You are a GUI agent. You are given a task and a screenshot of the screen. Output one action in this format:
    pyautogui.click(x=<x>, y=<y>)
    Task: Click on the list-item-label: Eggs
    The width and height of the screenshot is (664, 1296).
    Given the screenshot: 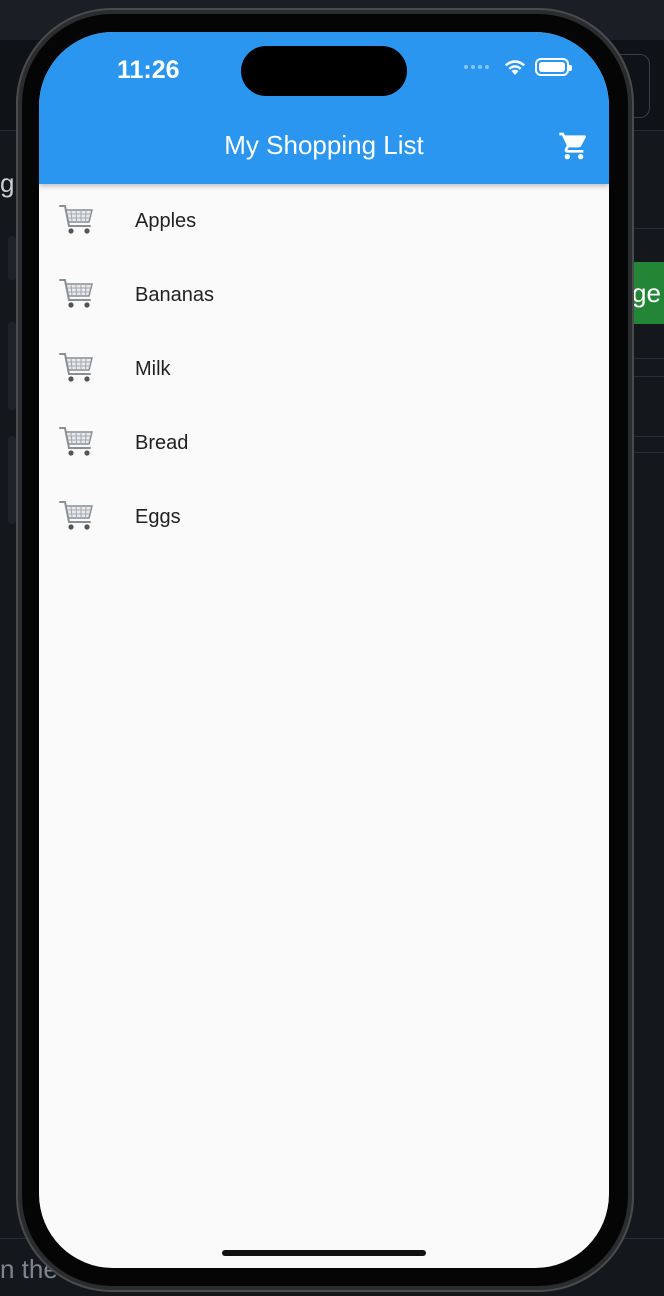 What is the action you would take?
    pyautogui.click(x=158, y=517)
    